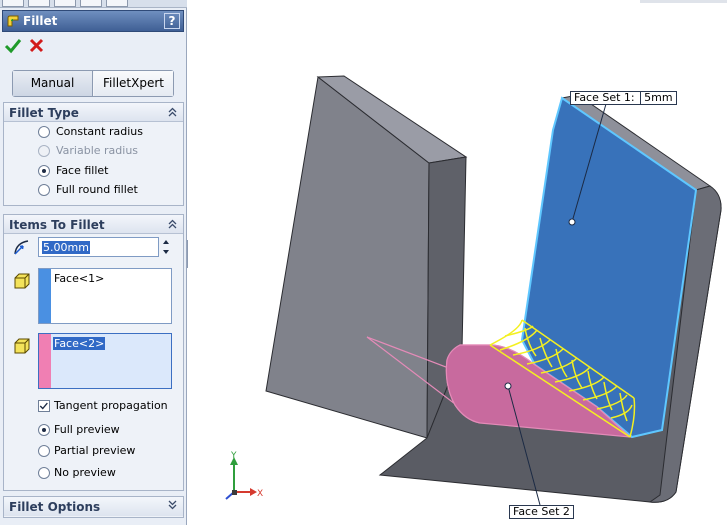  What do you see at coordinates (66, 247) in the screenshot?
I see `radius-value: 5.00mm` at bounding box center [66, 247].